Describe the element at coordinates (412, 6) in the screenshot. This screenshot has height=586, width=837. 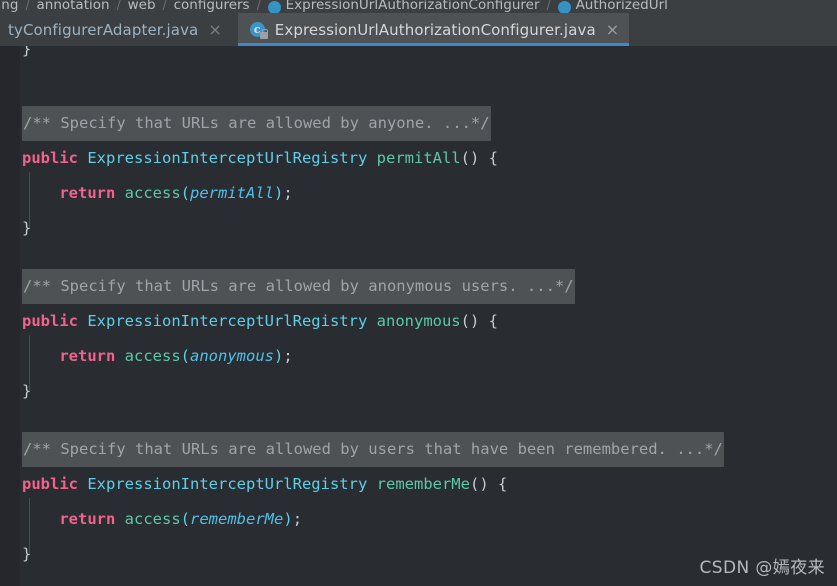
I see `breadcrumb-item-label: ExpressionUrlAuthorizationConfigurer` at that location.